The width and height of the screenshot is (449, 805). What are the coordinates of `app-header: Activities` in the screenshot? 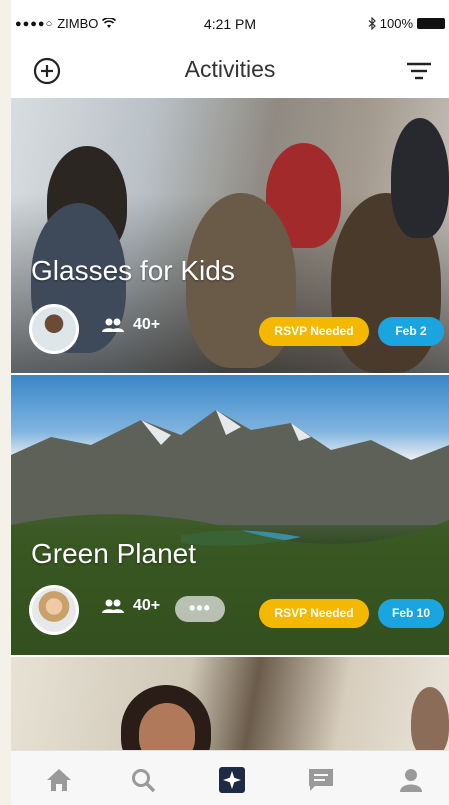 It's located at (230, 71).